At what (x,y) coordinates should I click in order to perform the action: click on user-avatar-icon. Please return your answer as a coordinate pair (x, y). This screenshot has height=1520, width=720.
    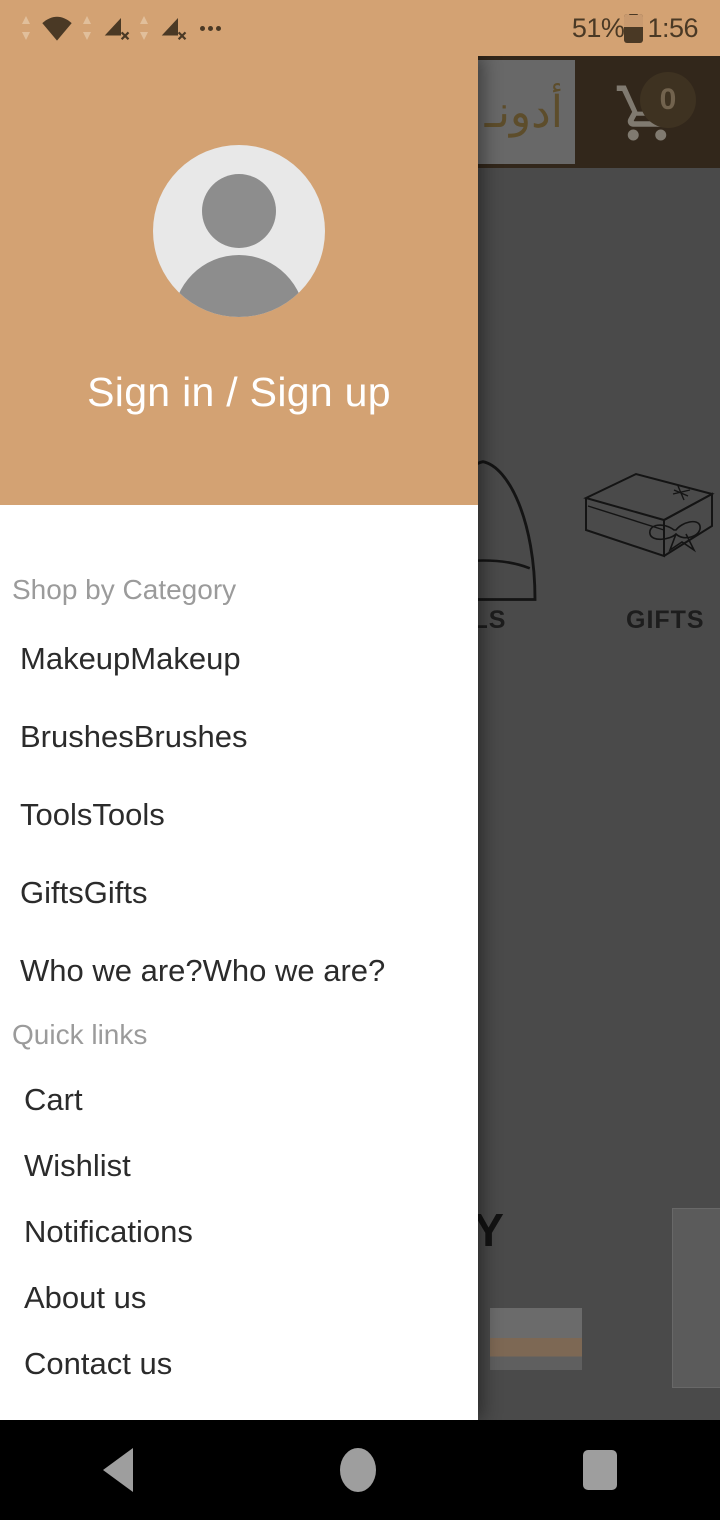
    Looking at the image, I should click on (239, 231).